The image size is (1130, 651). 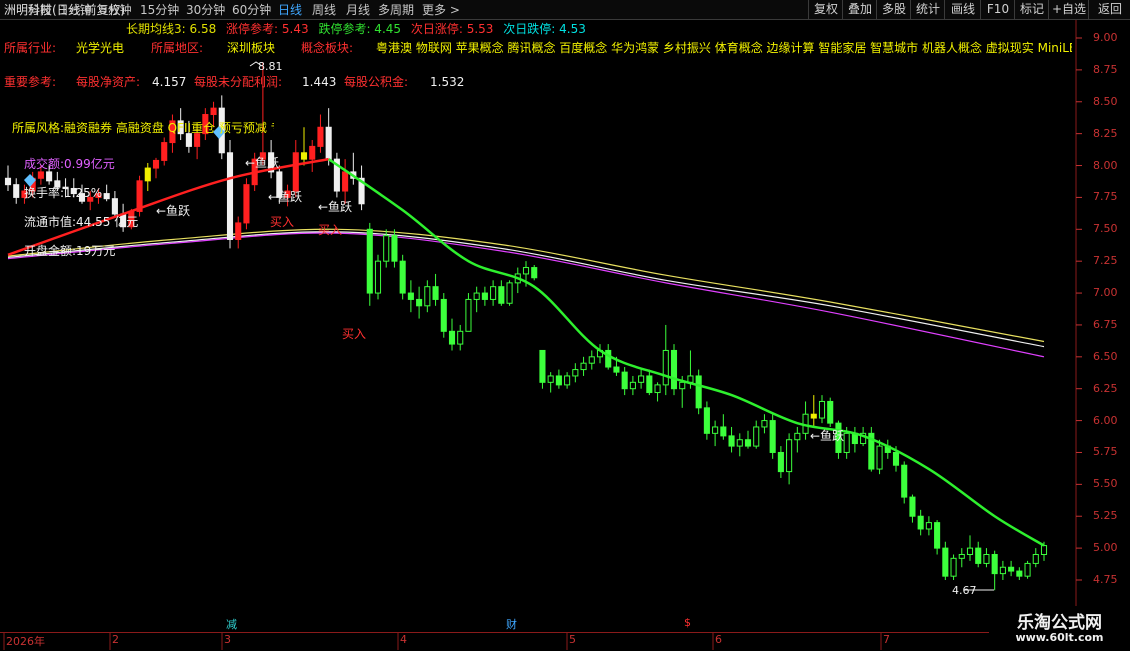 What do you see at coordinates (1105, 516) in the screenshot?
I see `y-tick-label: 5.25` at bounding box center [1105, 516].